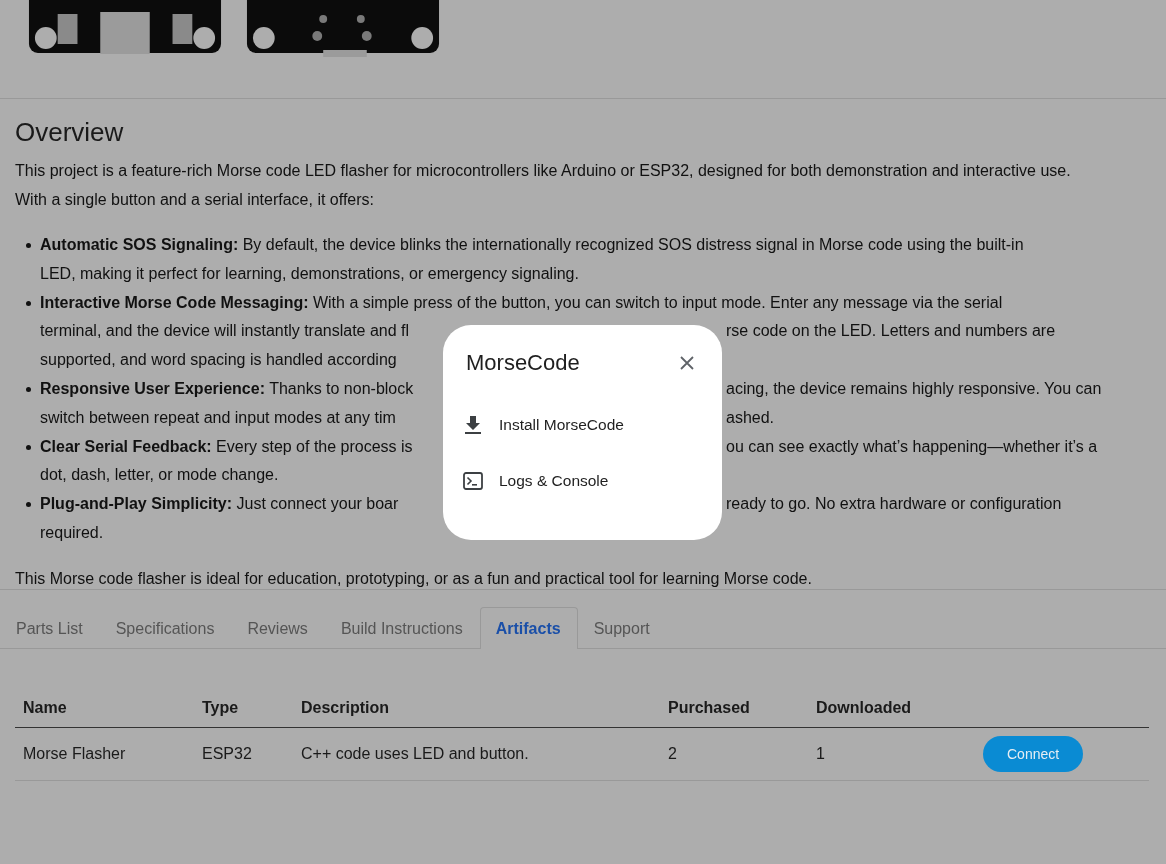 This screenshot has width=1166, height=864. I want to click on list-text: Responsive User Experience: Thanks to non-block, so click(227, 389).